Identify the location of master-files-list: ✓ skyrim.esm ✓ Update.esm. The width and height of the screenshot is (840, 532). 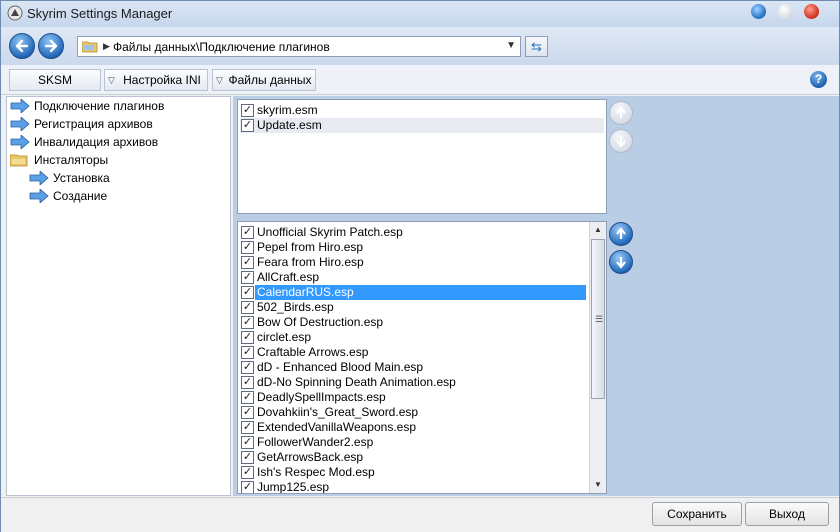
(422, 156).